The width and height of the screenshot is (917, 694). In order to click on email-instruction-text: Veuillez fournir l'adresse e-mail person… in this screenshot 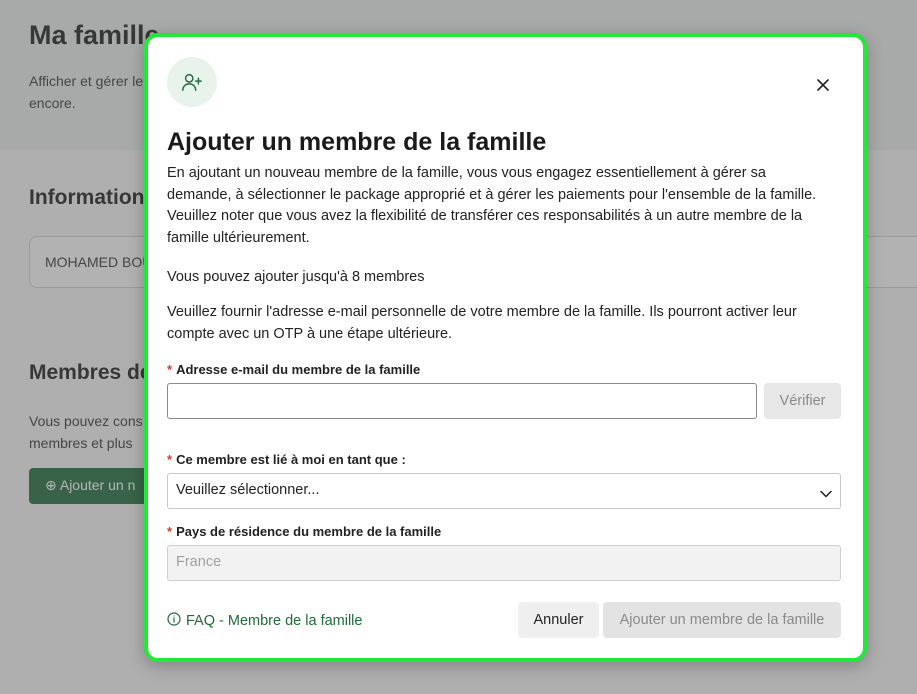, I will do `click(482, 323)`.